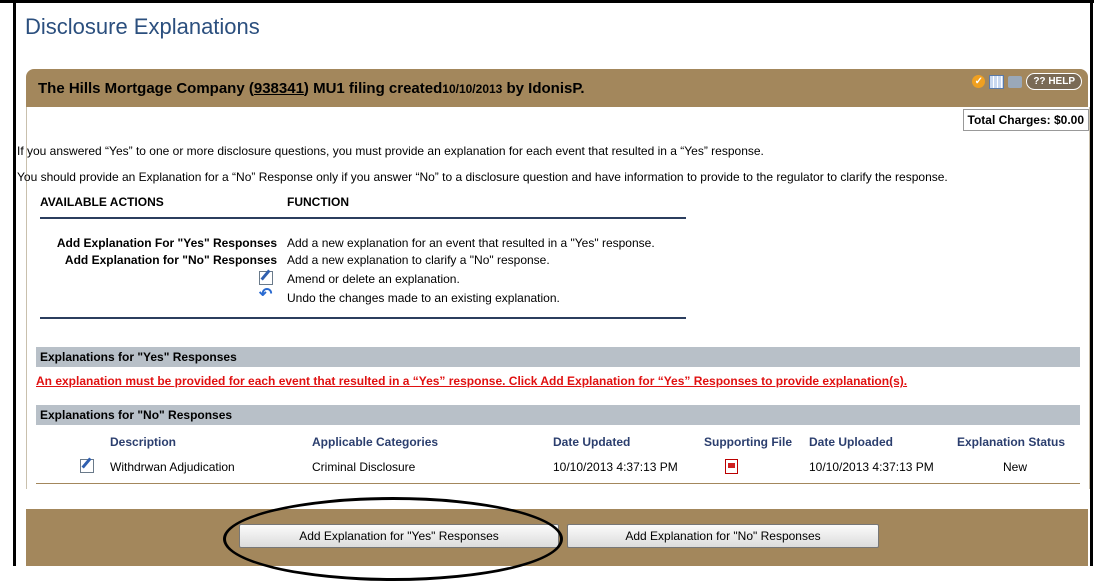  What do you see at coordinates (142, 26) in the screenshot?
I see `page-title: Disclosure Explanations` at bounding box center [142, 26].